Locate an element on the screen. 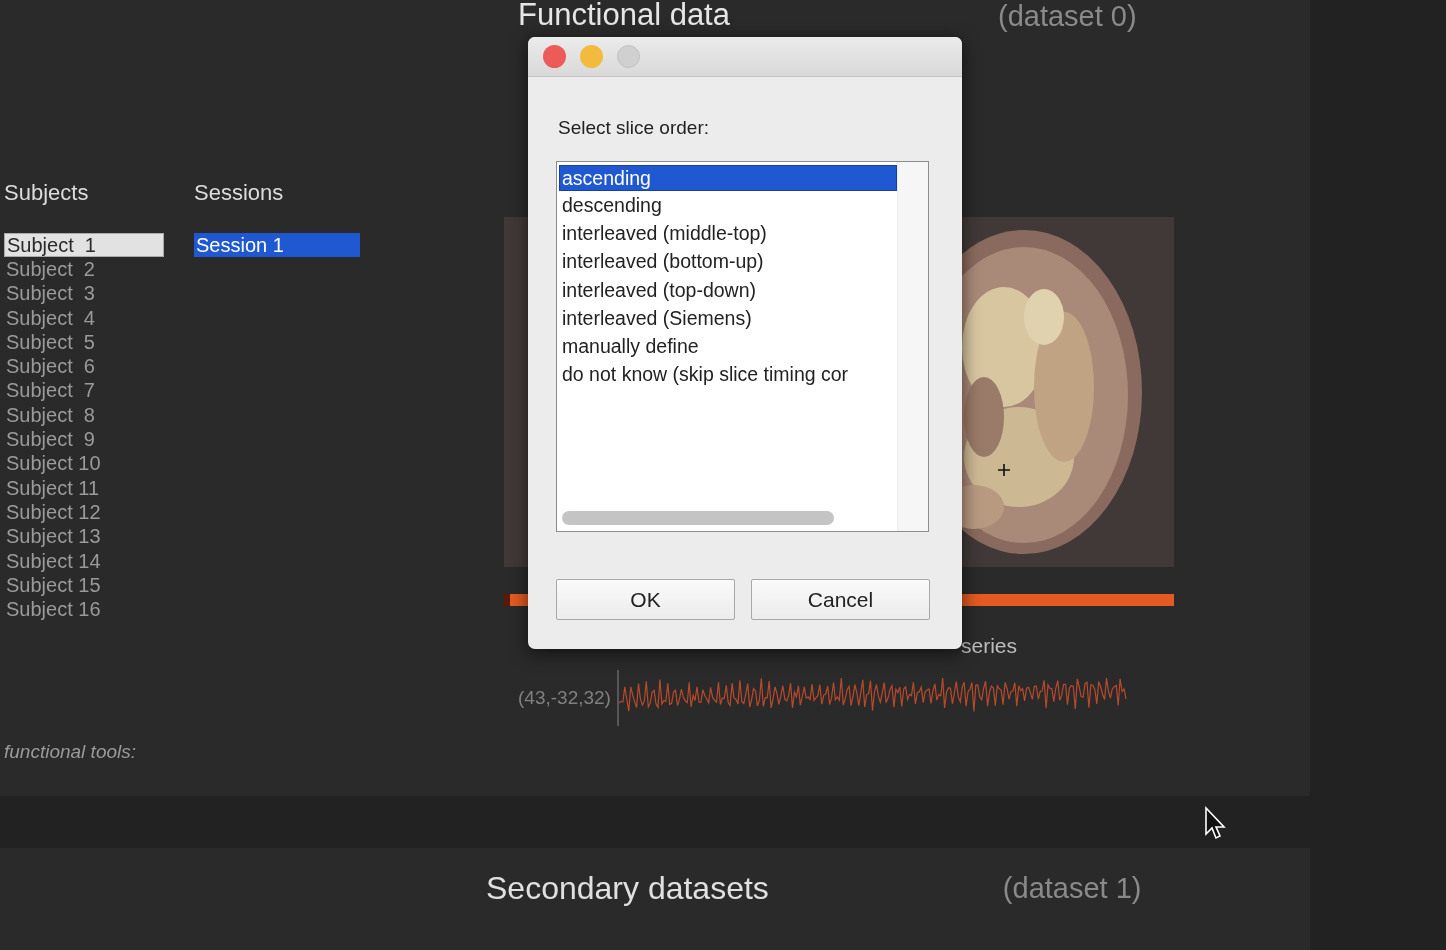 Image resolution: width=1446 pixels, height=950 pixels. subject-item: Subject 1 is located at coordinates (84, 245).